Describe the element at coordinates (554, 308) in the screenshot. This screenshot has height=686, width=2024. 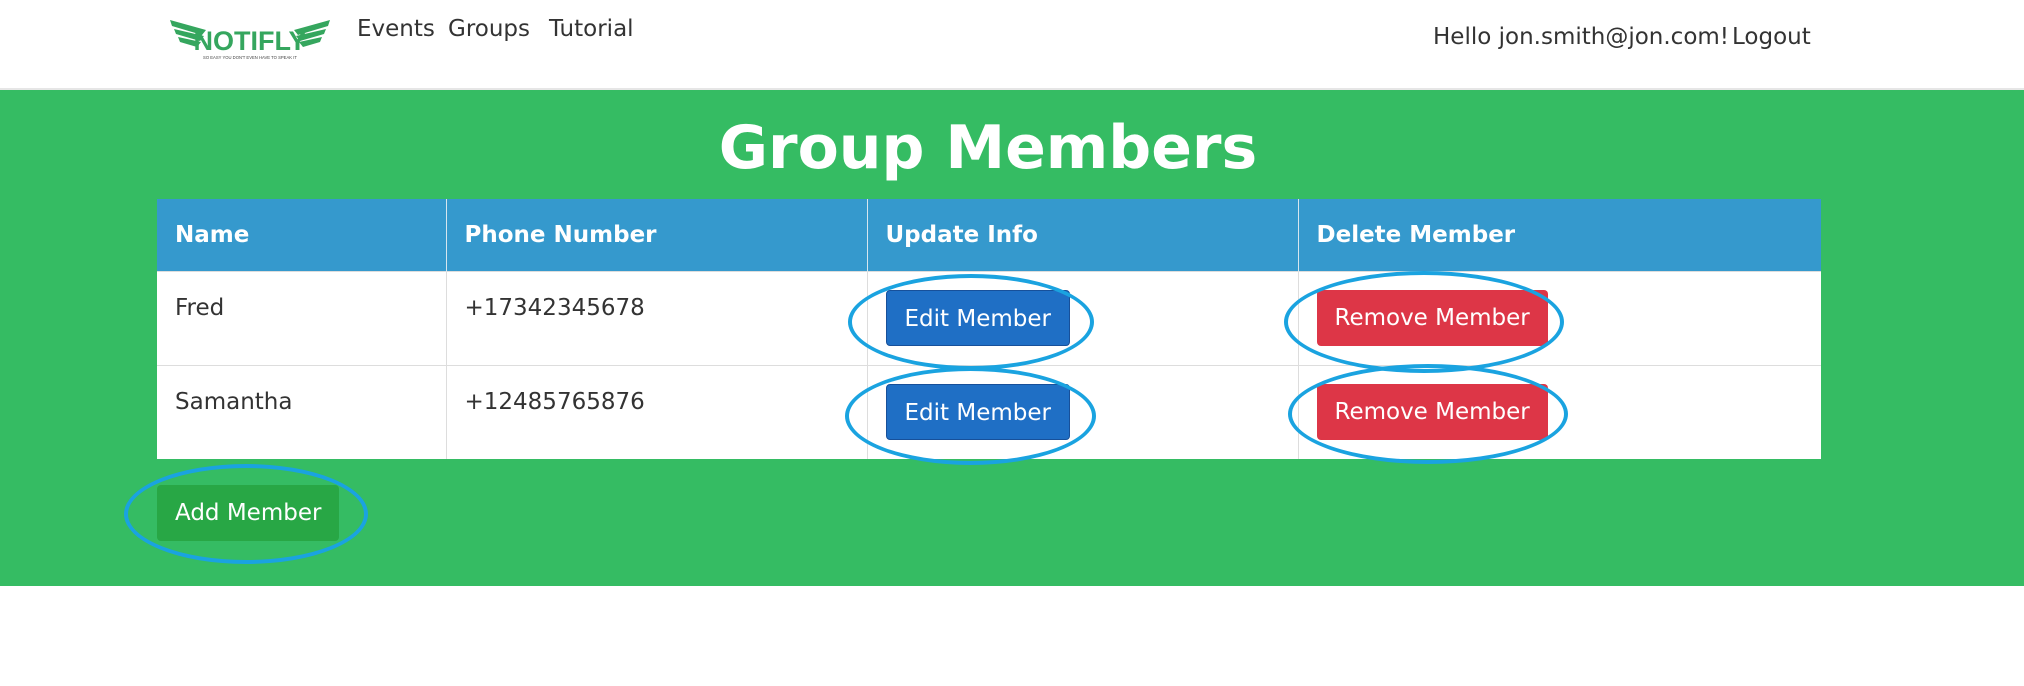
I see `member-phone: +17342345678` at that location.